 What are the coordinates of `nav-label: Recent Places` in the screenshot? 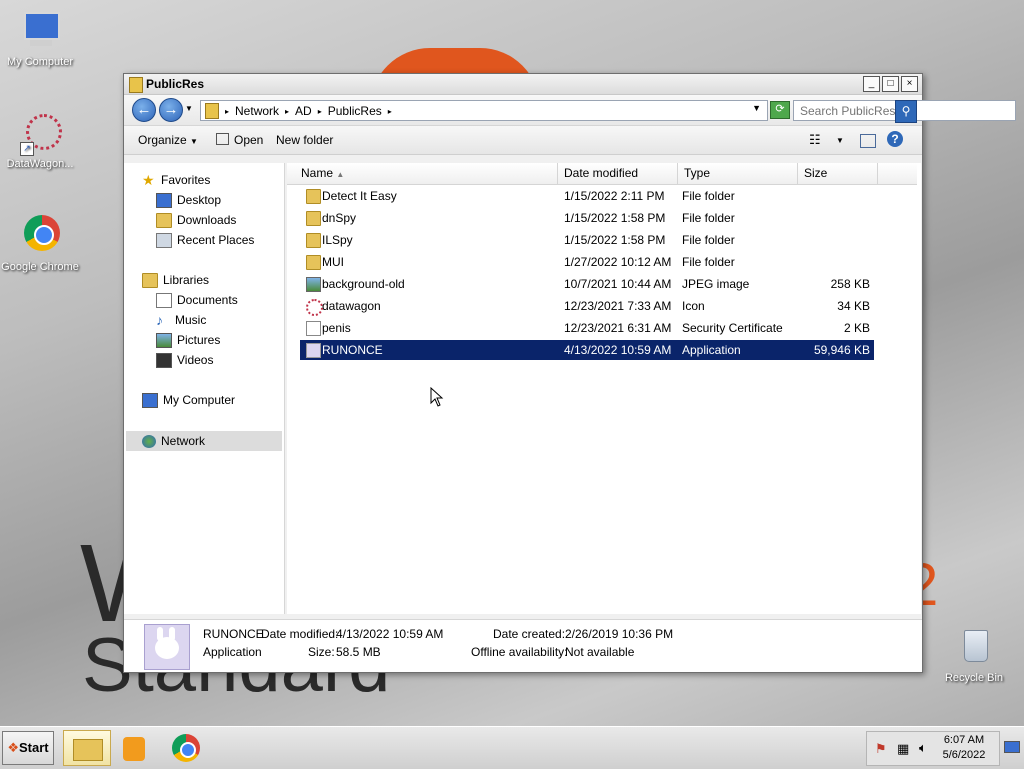 It's located at (216, 240).